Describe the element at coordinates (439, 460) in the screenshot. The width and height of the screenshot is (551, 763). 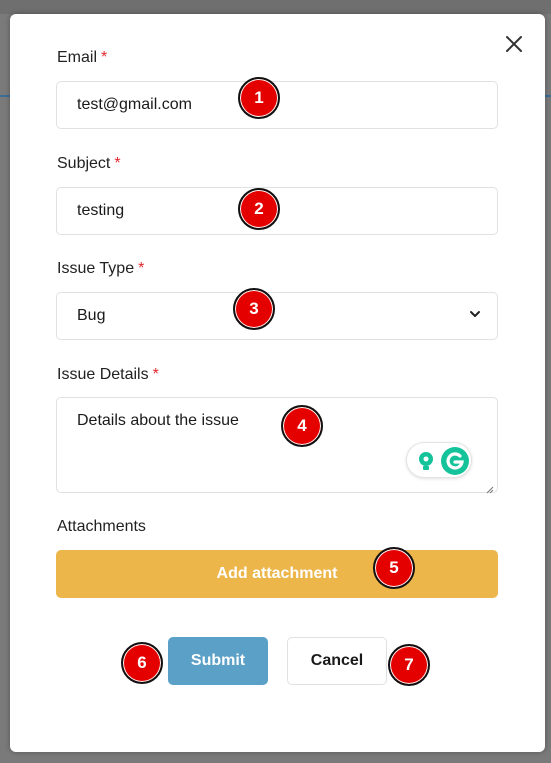
I see `grammarly-widget` at that location.